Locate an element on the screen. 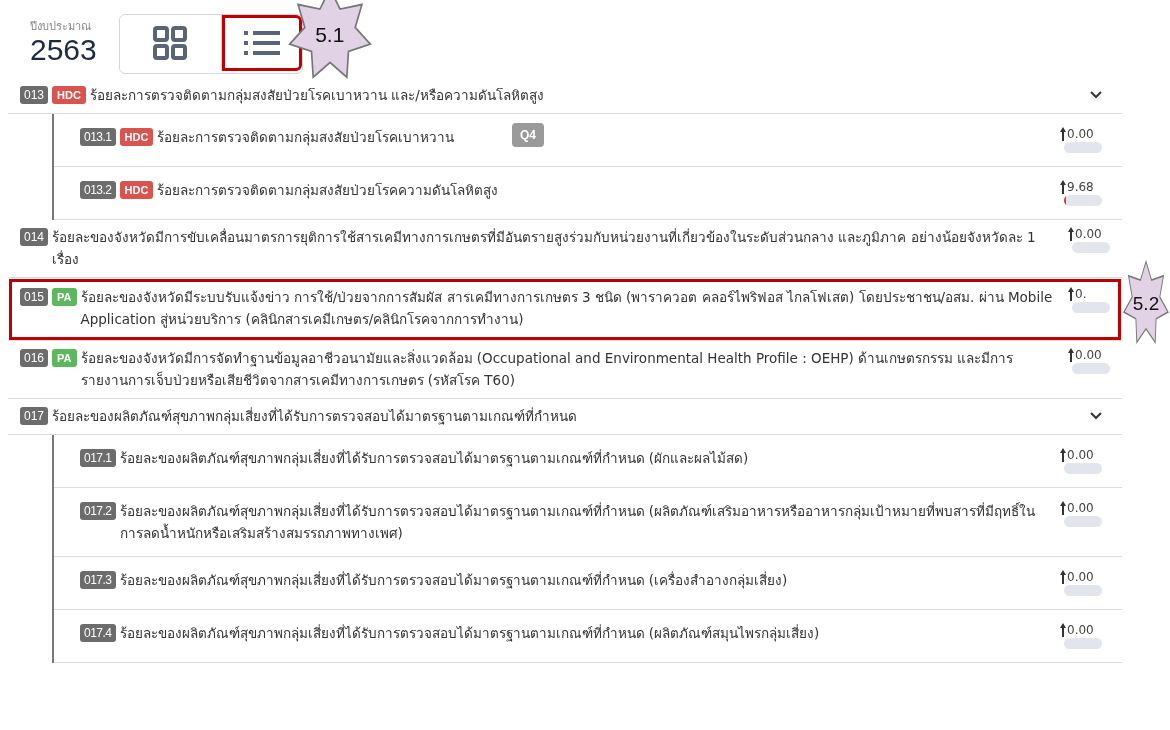  code-badge: 017.1 is located at coordinates (98, 458).